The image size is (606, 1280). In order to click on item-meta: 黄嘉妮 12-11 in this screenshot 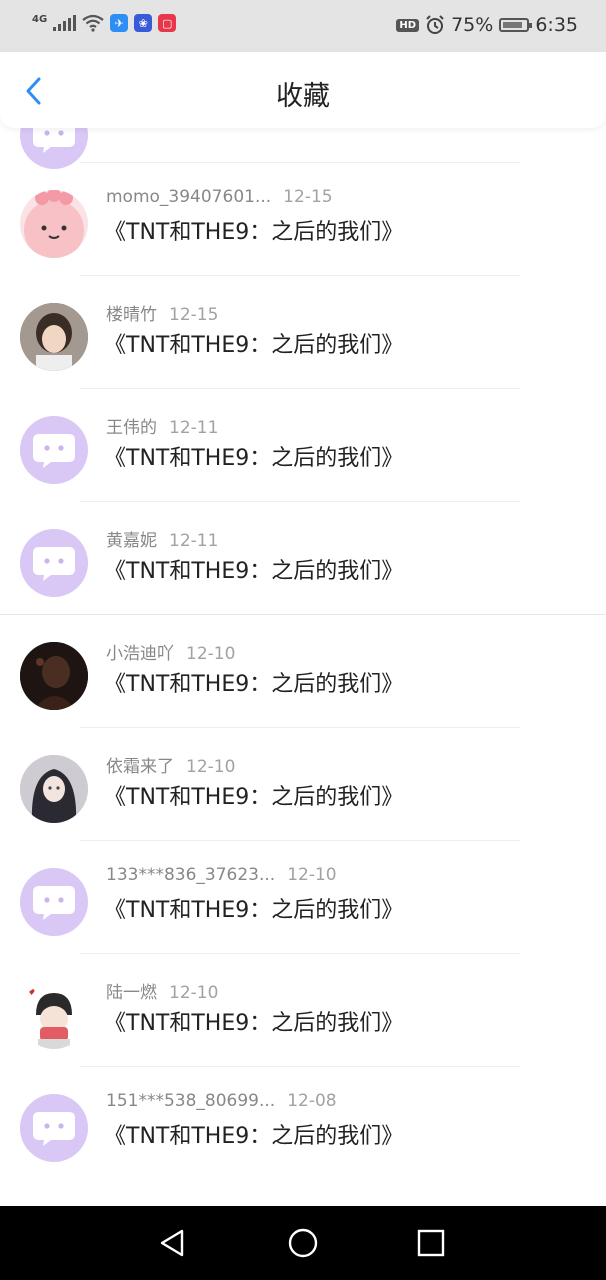, I will do `click(162, 538)`.